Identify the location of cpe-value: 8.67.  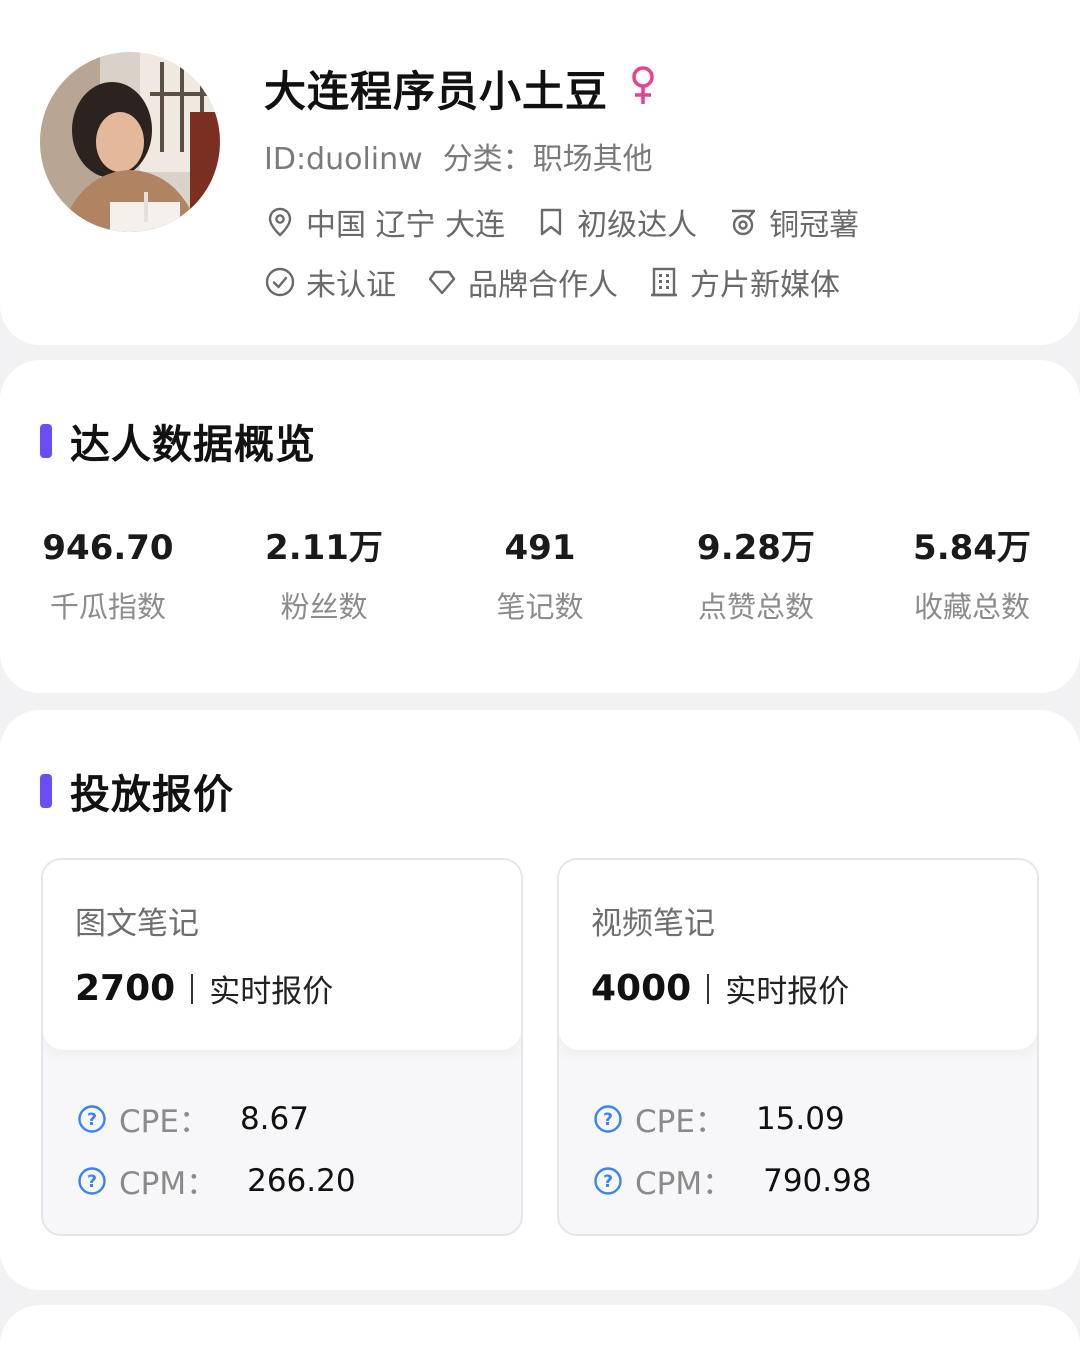
(274, 1118).